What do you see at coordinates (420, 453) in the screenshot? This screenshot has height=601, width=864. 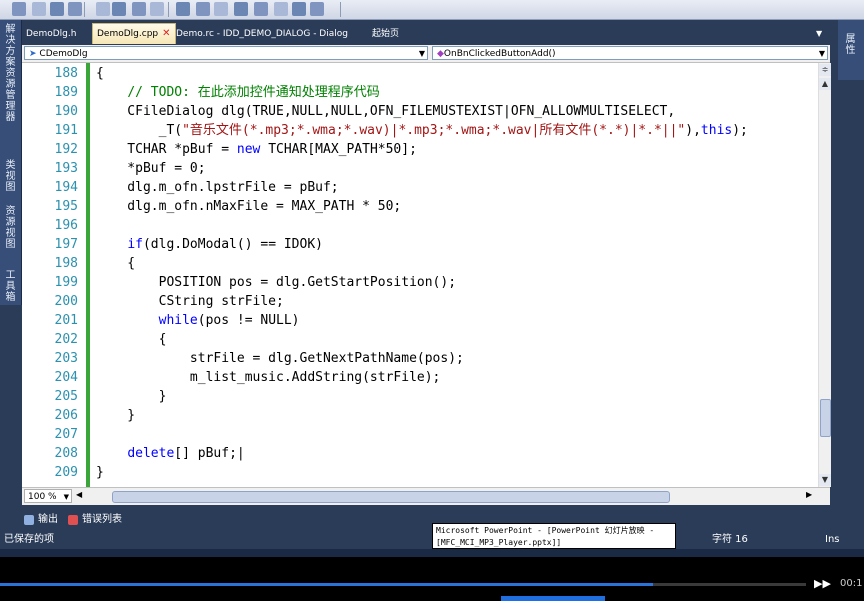 I see `code-line: 208 delete[] pBuf;|` at bounding box center [420, 453].